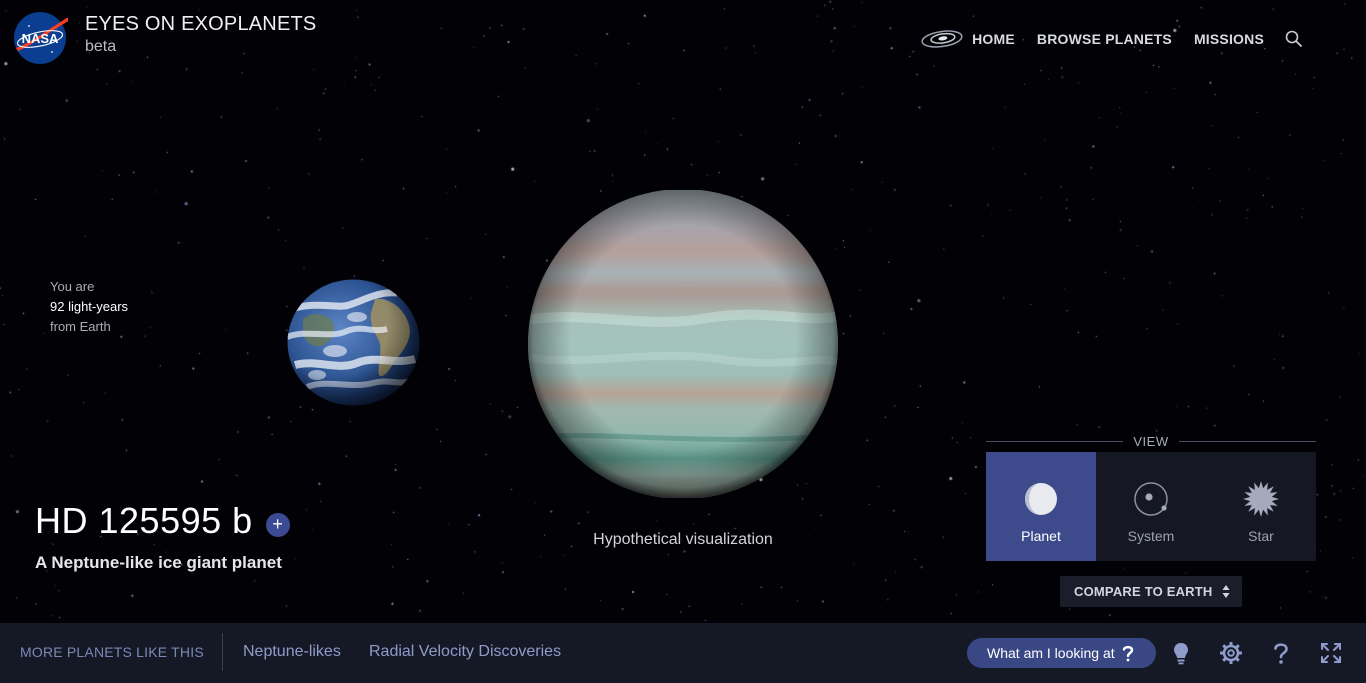  I want to click on view-system-button: System, so click(1151, 506).